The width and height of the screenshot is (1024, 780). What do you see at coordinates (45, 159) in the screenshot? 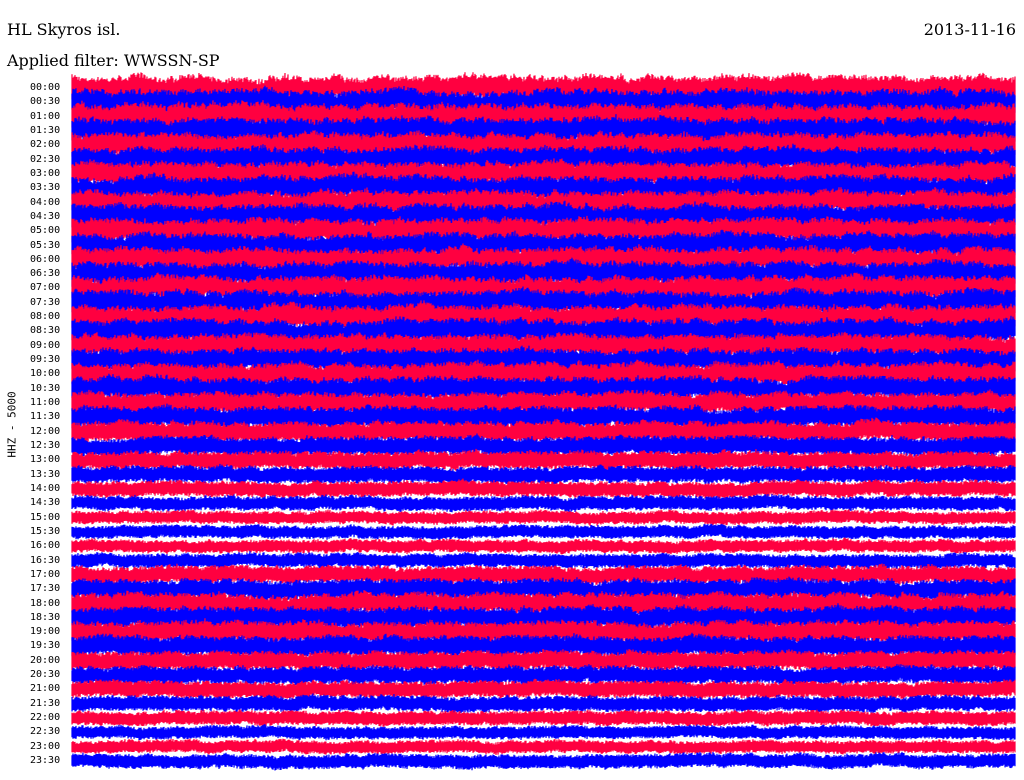
I see `time-label: 02:30` at bounding box center [45, 159].